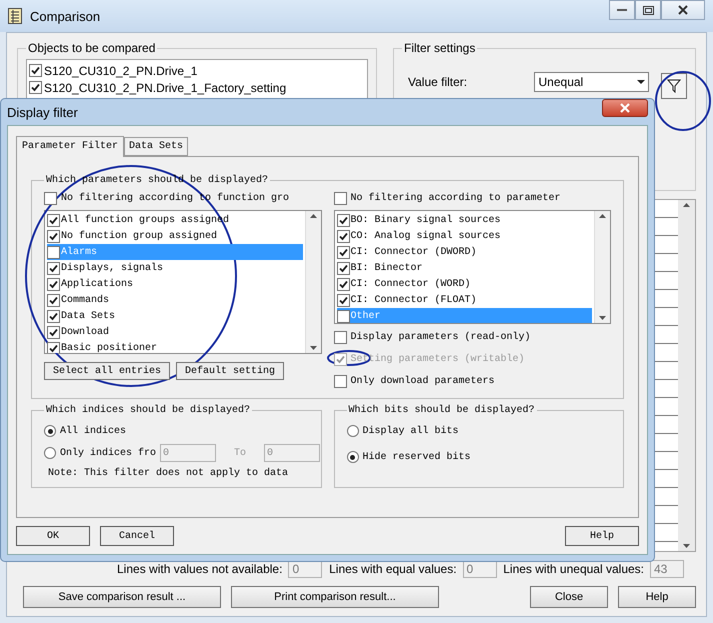 The width and height of the screenshot is (713, 623). Describe the element at coordinates (683, 101) in the screenshot. I see `hand-drawn-circle` at that location.